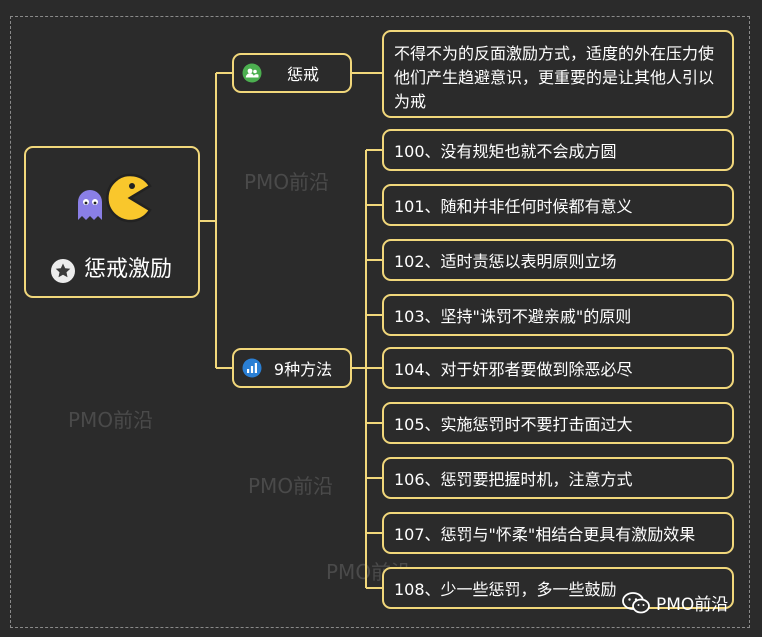 This screenshot has height=637, width=762. Describe the element at coordinates (63, 271) in the screenshot. I see `star-icon` at that location.